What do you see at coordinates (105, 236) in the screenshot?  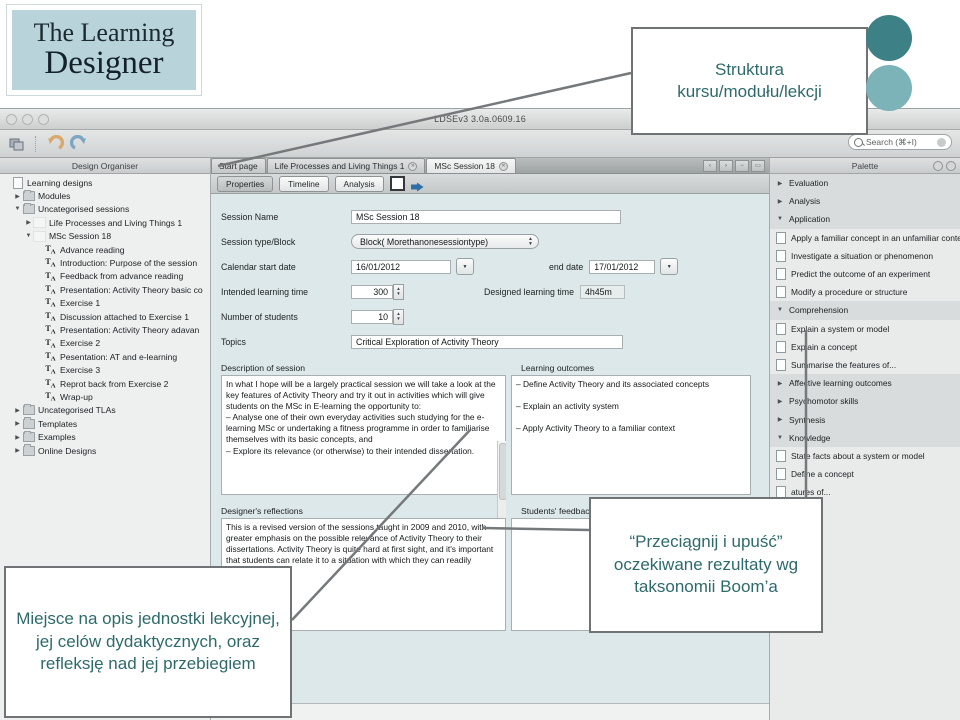 I see `tree-item: ▼ MSc Session 18` at bounding box center [105, 236].